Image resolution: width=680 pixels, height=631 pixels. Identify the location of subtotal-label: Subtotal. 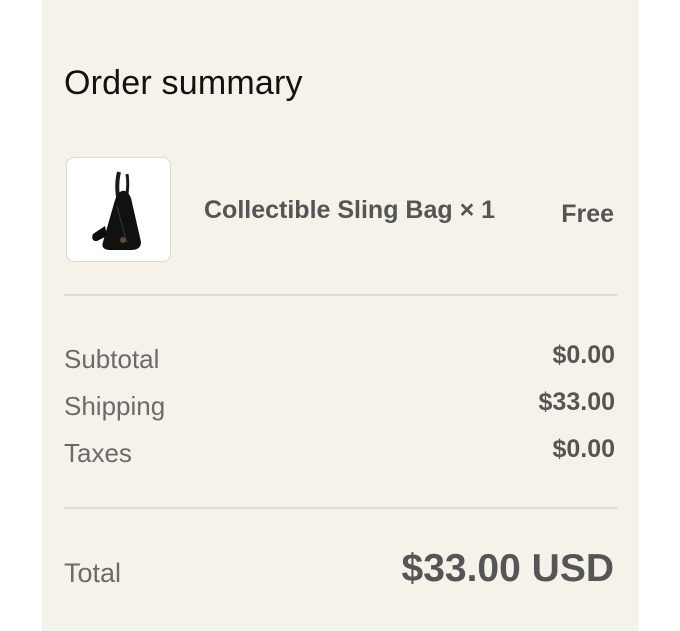
(112, 359).